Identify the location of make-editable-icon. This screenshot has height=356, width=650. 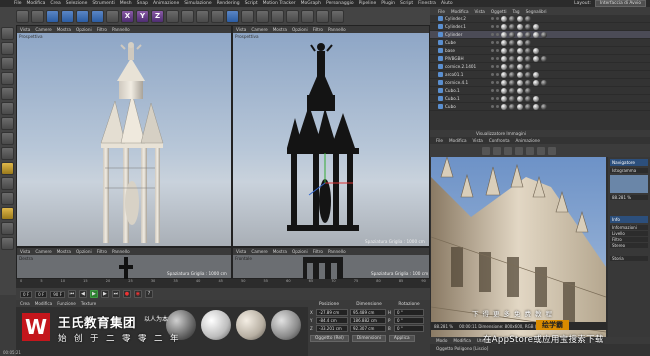
(7, 33).